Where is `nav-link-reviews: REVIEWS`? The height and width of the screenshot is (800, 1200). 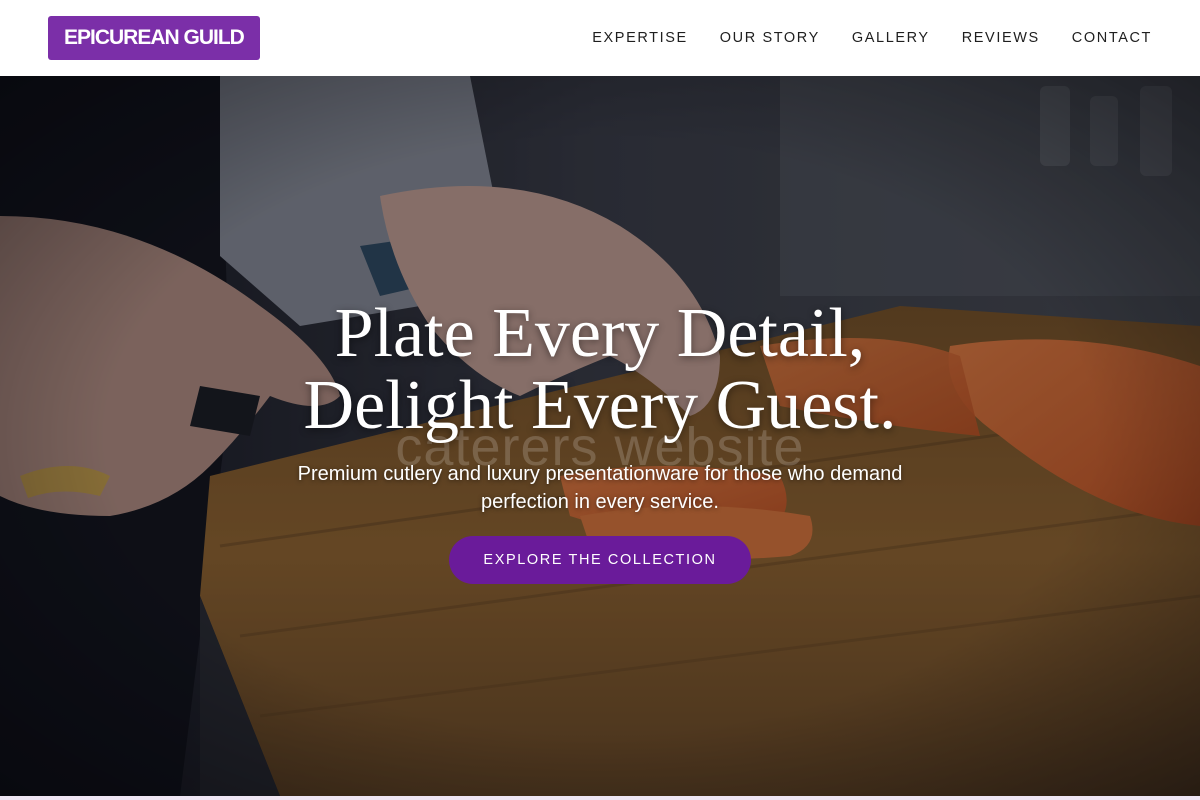
nav-link-reviews: REVIEWS is located at coordinates (1001, 38).